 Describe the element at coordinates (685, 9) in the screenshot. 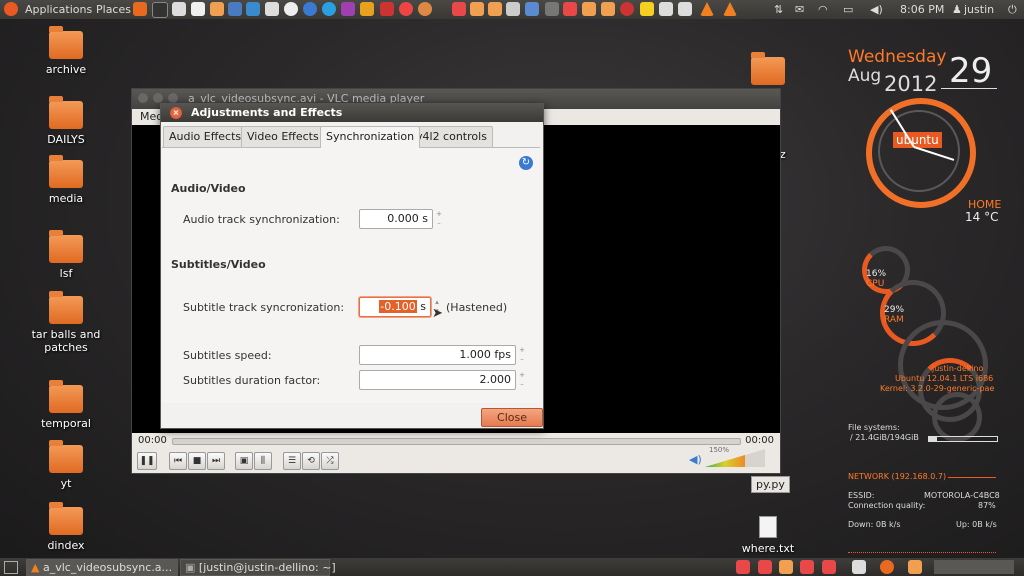

I see `app7-icon` at that location.